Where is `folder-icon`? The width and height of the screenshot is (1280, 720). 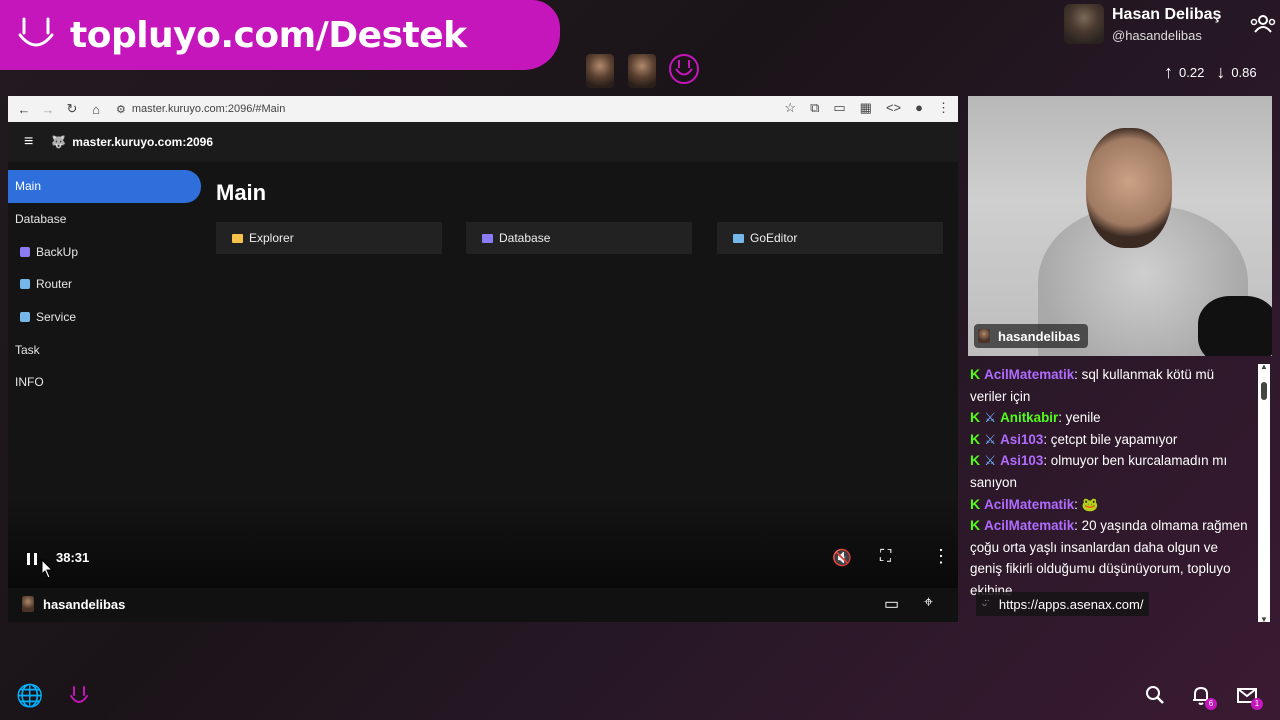 folder-icon is located at coordinates (237, 238).